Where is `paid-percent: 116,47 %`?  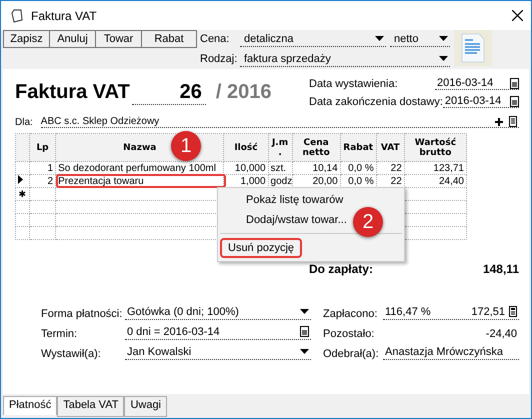
paid-percent: 116,47 % is located at coordinates (408, 312).